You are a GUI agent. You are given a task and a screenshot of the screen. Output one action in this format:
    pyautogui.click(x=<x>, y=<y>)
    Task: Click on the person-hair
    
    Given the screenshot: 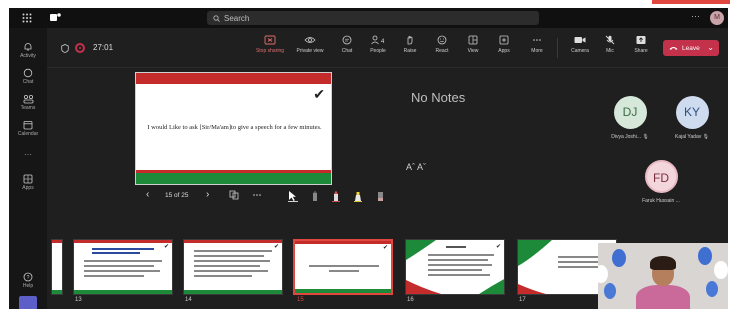 What is the action you would take?
    pyautogui.click(x=663, y=263)
    